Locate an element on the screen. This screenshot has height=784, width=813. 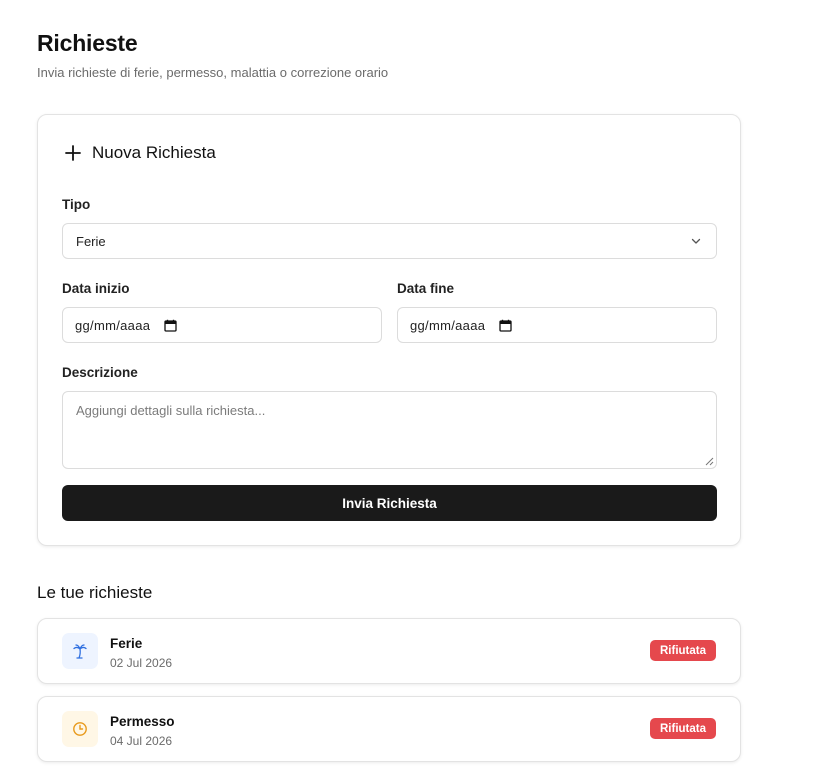
type-select: Ferie is located at coordinates (389, 241).